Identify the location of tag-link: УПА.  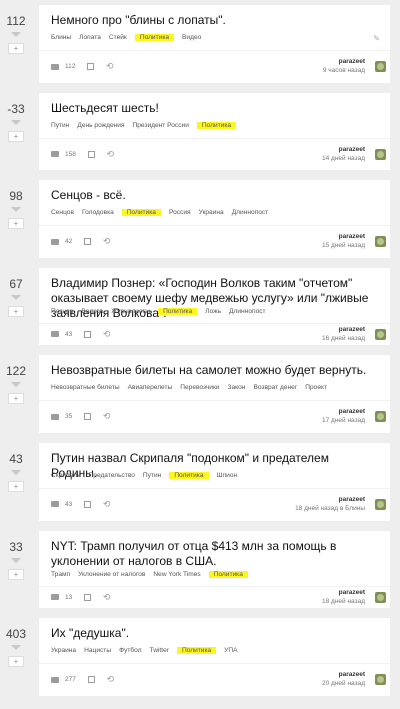
(230, 650).